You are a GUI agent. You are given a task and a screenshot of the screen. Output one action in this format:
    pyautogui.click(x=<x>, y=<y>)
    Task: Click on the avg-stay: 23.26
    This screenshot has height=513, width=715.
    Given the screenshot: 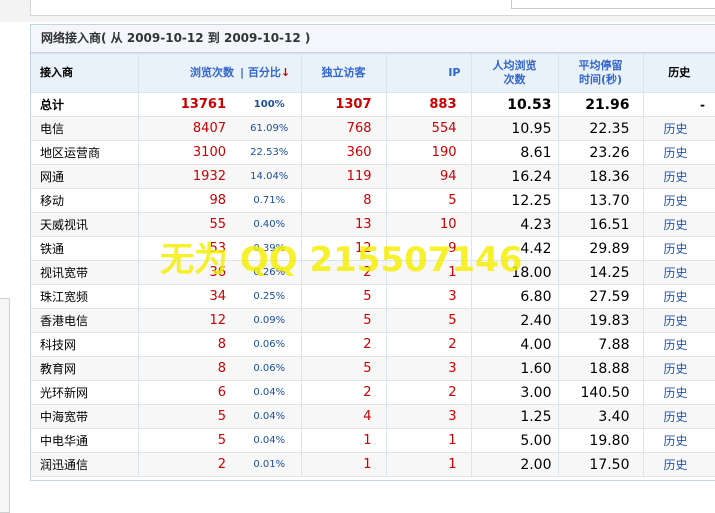 What is the action you would take?
    pyautogui.click(x=600, y=152)
    